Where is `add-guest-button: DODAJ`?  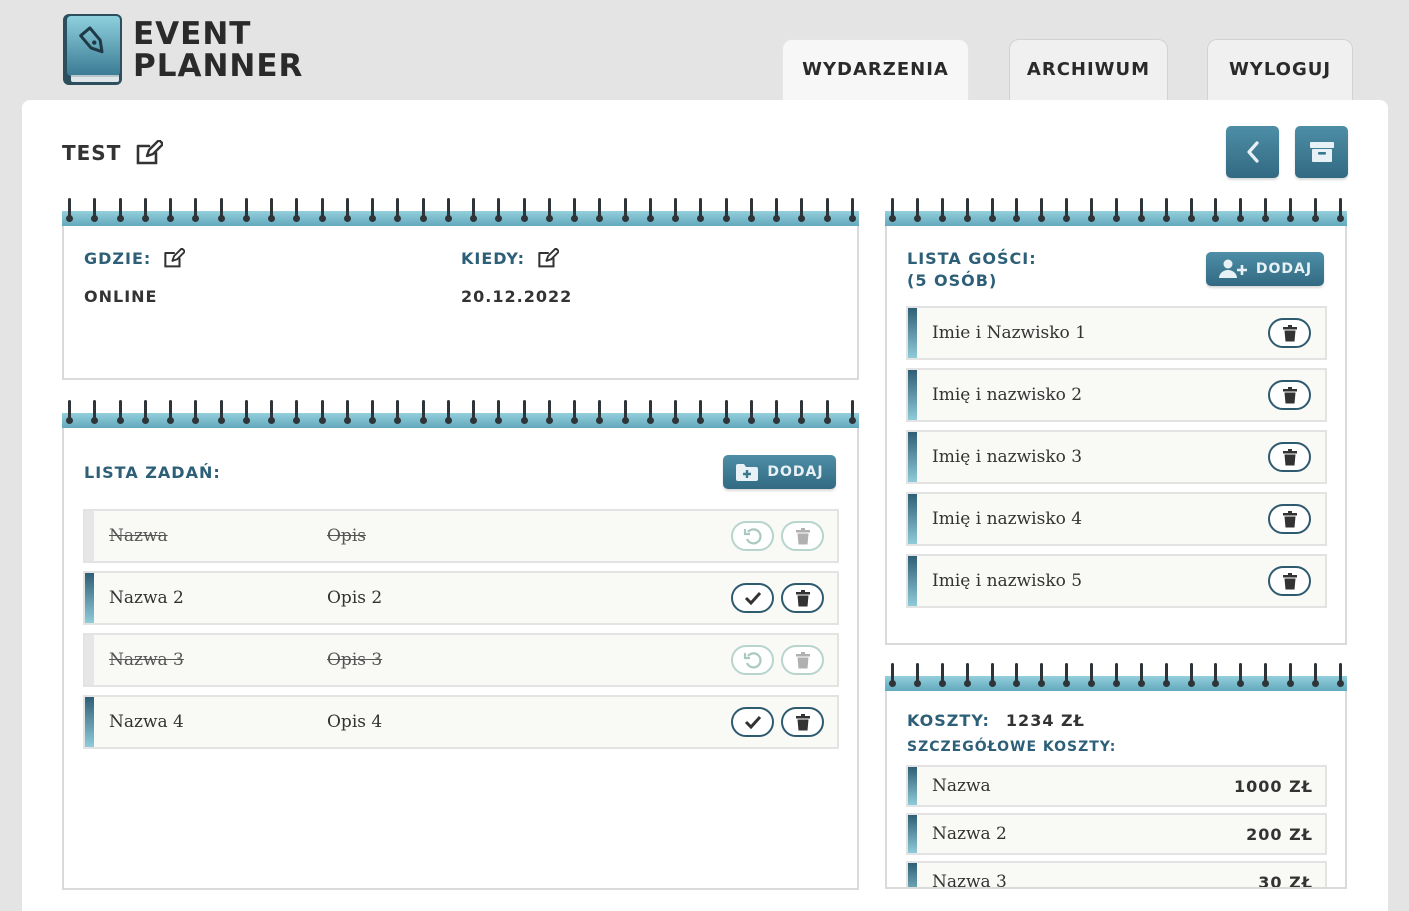
add-guest-button: DODAJ is located at coordinates (1265, 269).